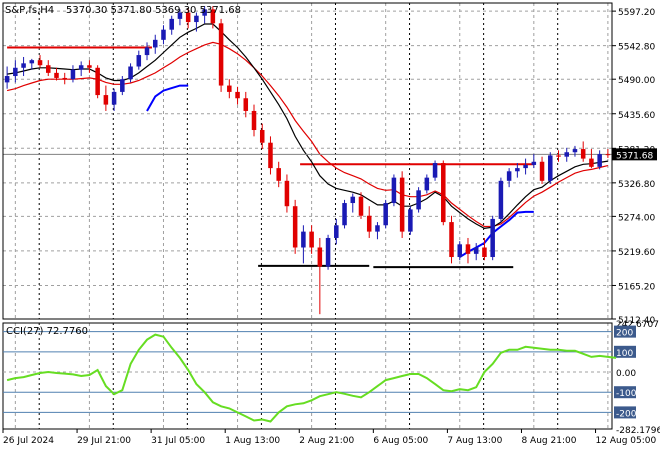 This screenshot has width=660, height=450. What do you see at coordinates (636, 116) in the screenshot?
I see `price-tick-label: 5435.60` at bounding box center [636, 116].